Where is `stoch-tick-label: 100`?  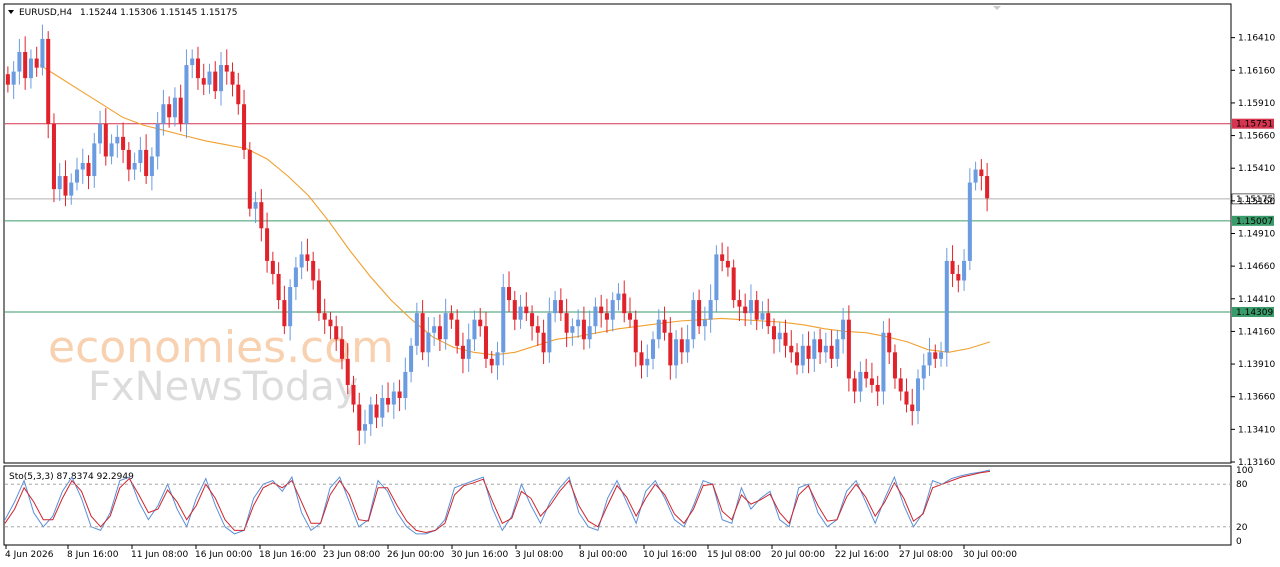 stoch-tick-label: 100 is located at coordinates (1244, 471).